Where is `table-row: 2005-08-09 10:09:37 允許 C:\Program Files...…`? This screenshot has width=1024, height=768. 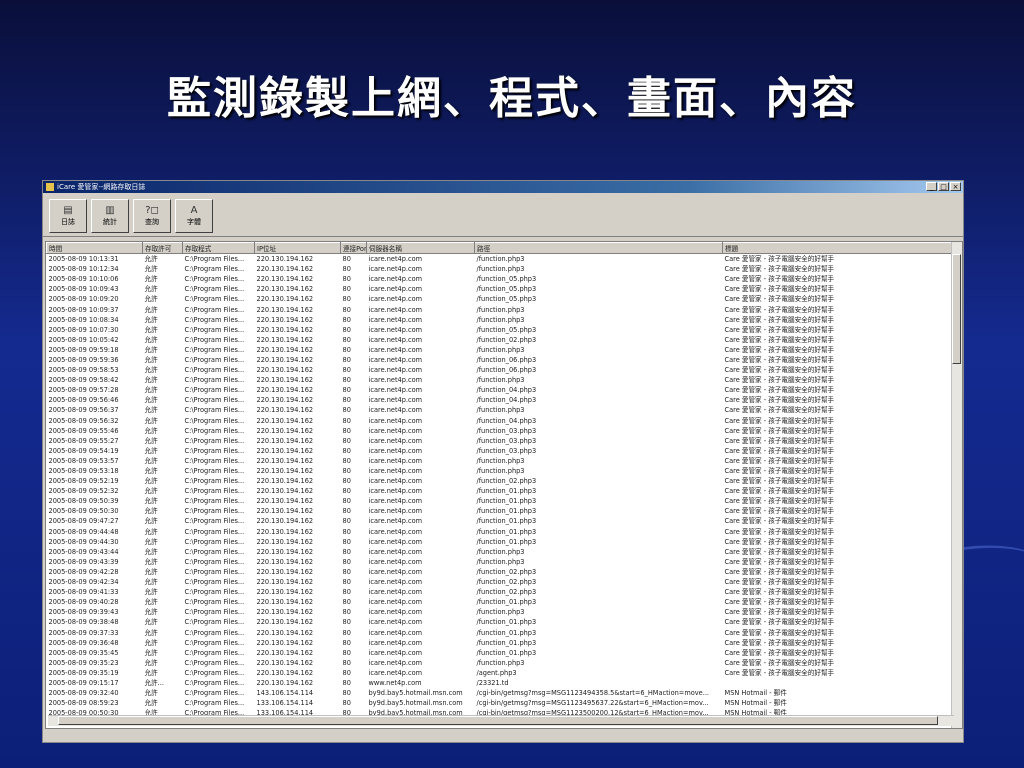 table-row: 2005-08-09 10:09:37 允許 C:\Program Files...… is located at coordinates (500, 309).